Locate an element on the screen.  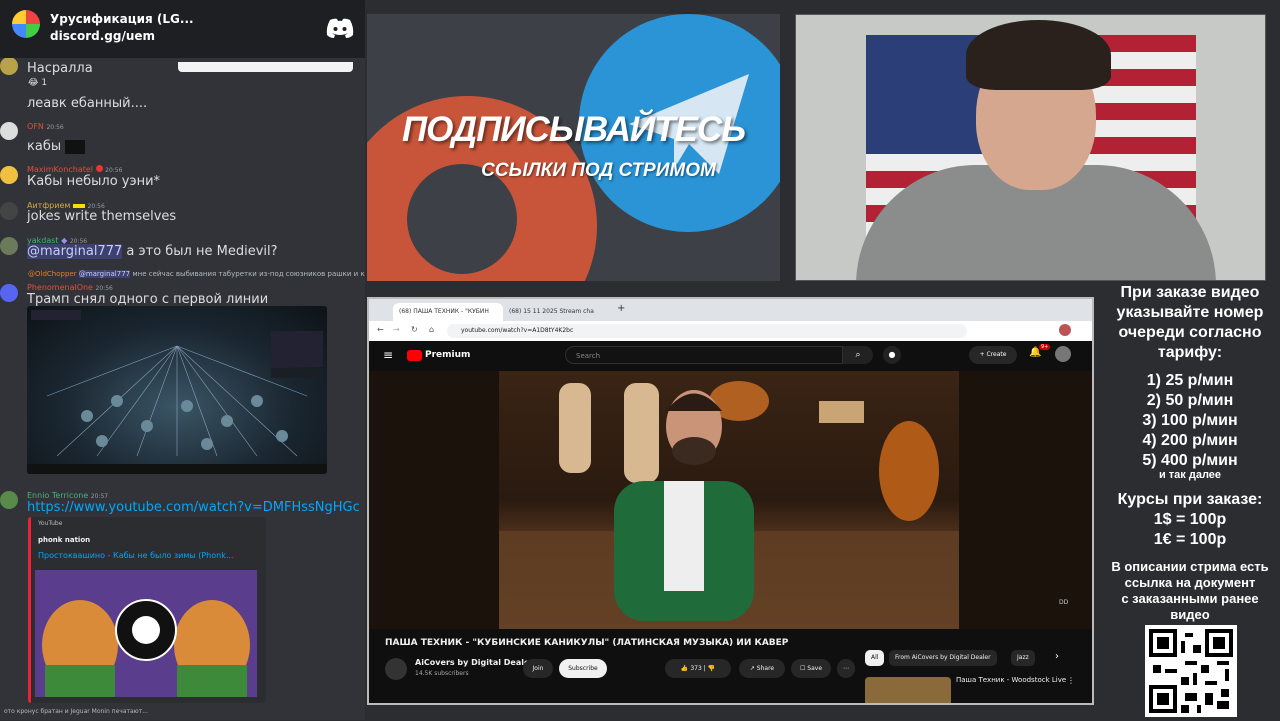
channel-name: AiCovers by Digital Dealer is located at coordinates (474, 662).